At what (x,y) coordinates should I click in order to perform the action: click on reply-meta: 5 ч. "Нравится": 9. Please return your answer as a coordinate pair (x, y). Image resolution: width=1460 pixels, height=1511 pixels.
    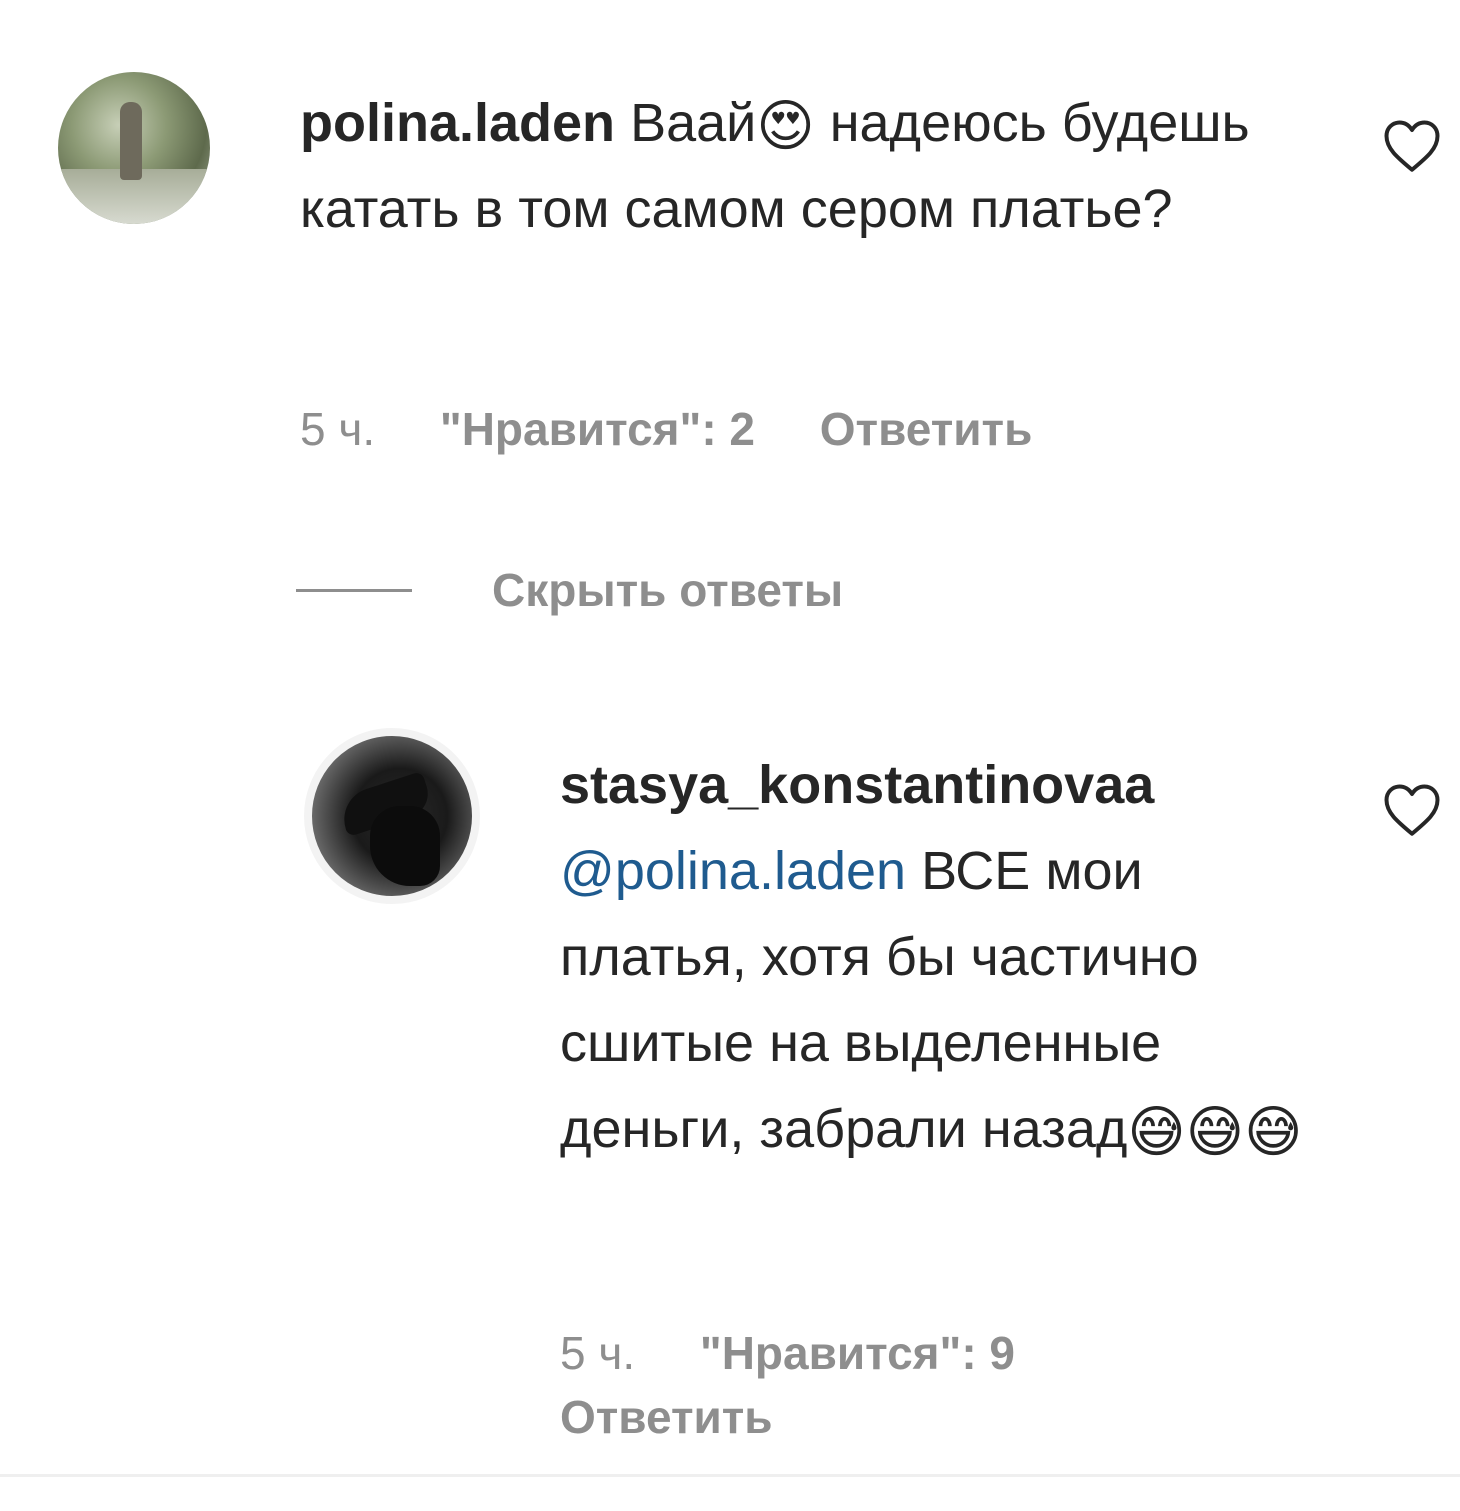
    Looking at the image, I should click on (813, 1353).